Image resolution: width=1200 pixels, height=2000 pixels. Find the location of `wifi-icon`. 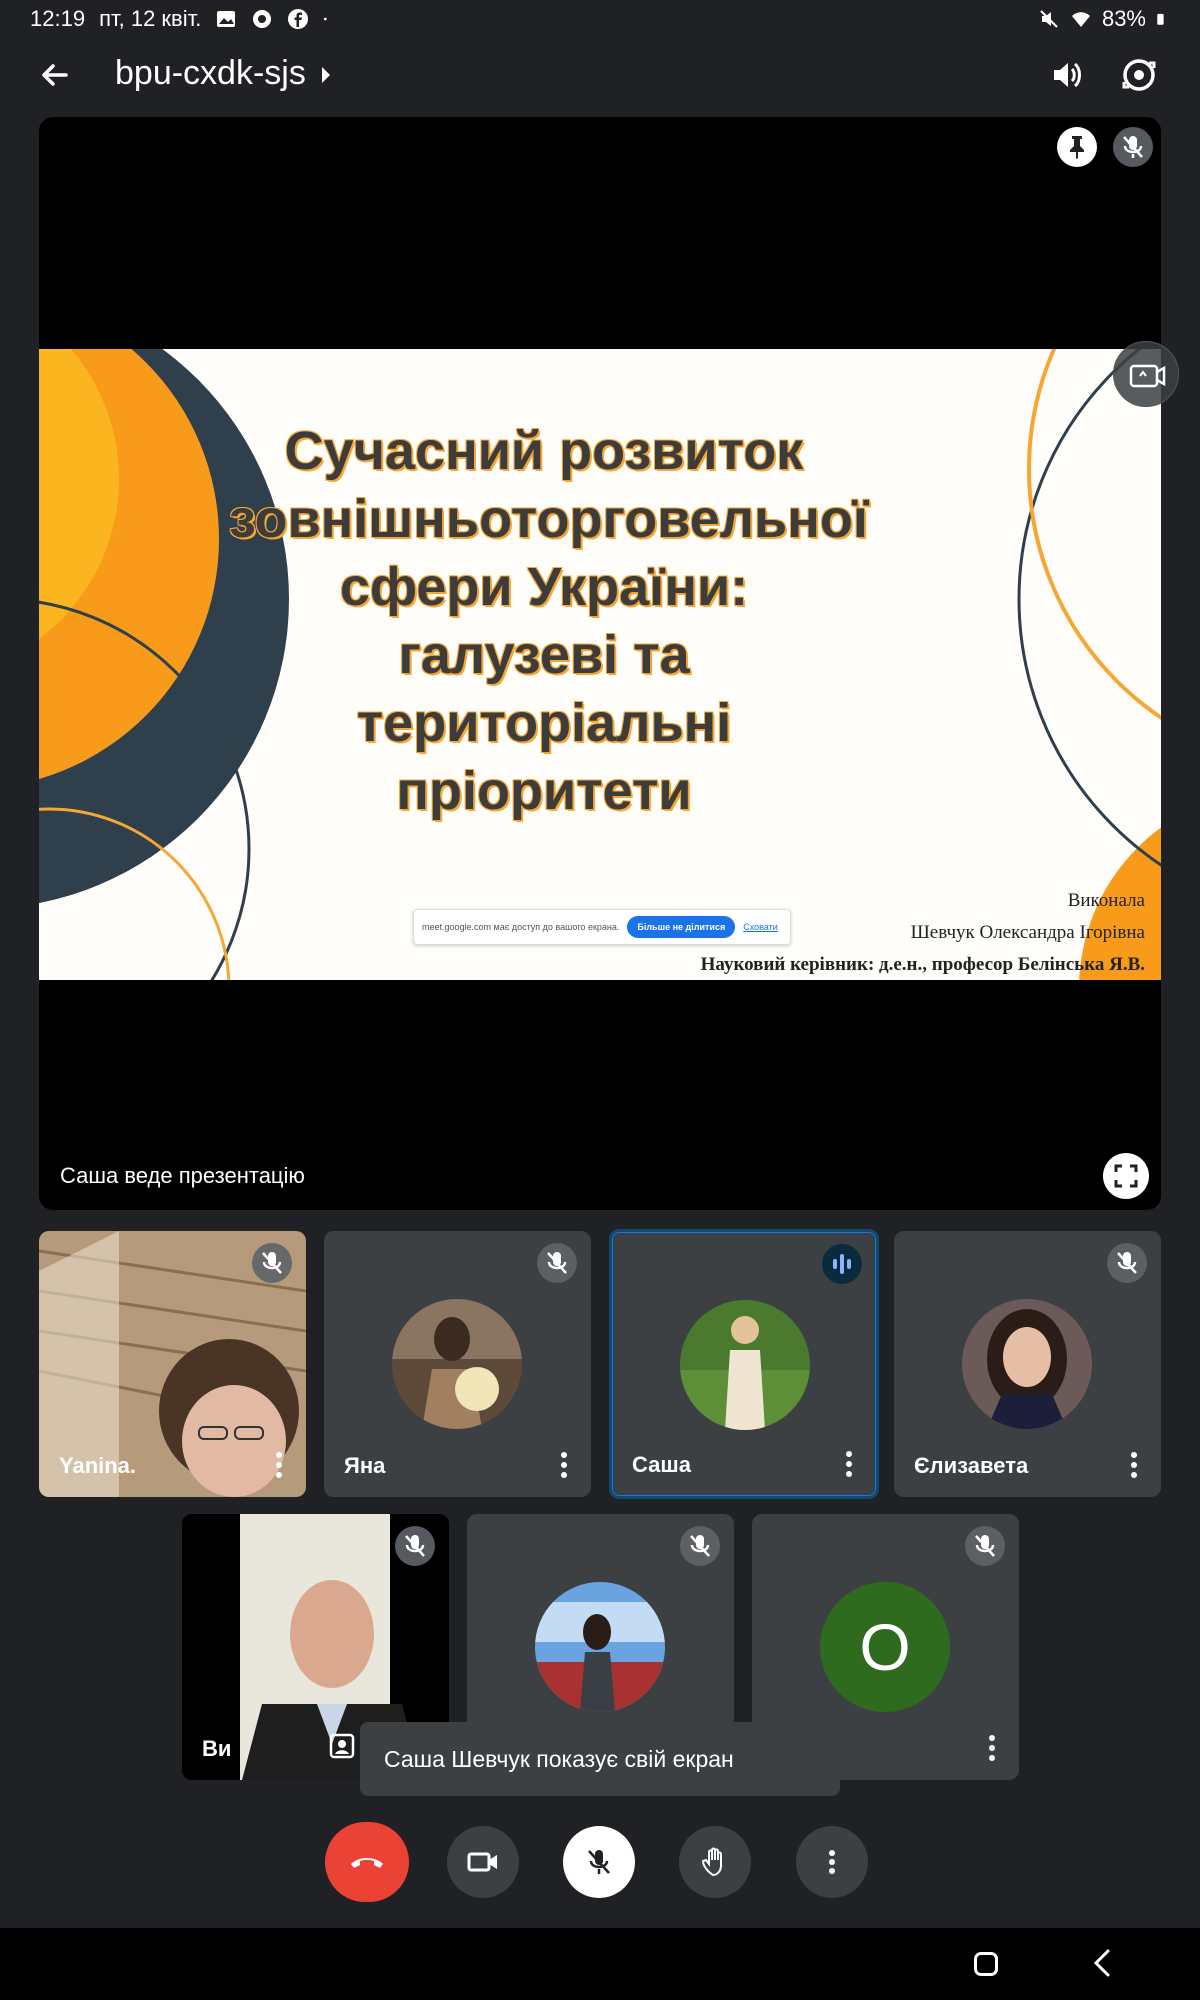

wifi-icon is located at coordinates (1080, 19).